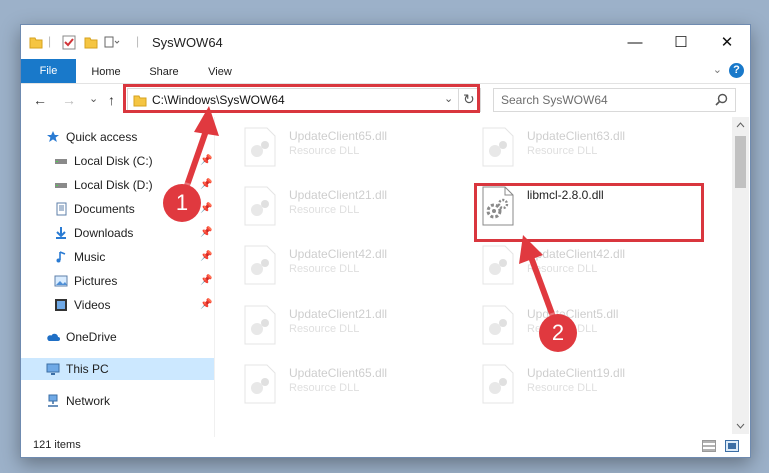 The width and height of the screenshot is (769, 473). What do you see at coordinates (61, 257) in the screenshot?
I see `music-icon` at bounding box center [61, 257].